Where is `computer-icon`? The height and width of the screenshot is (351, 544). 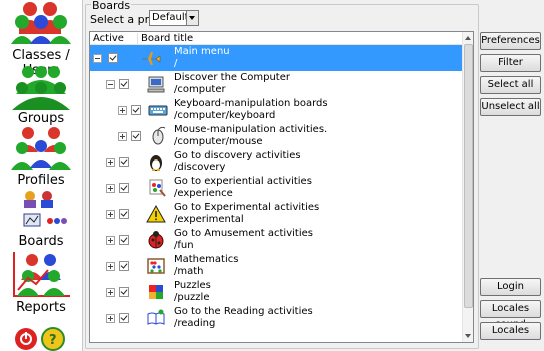
computer-icon is located at coordinates (156, 84).